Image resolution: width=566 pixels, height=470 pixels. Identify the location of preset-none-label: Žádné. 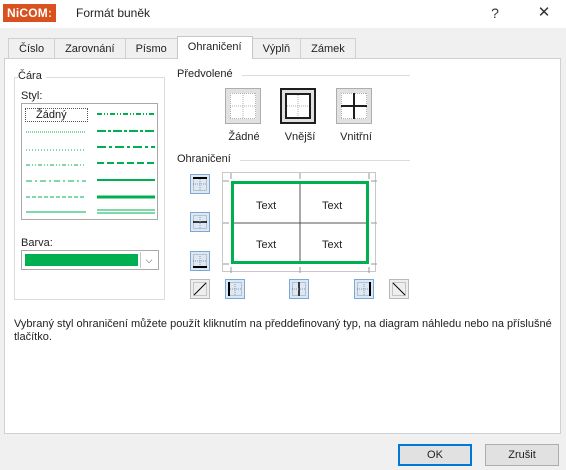
(244, 137).